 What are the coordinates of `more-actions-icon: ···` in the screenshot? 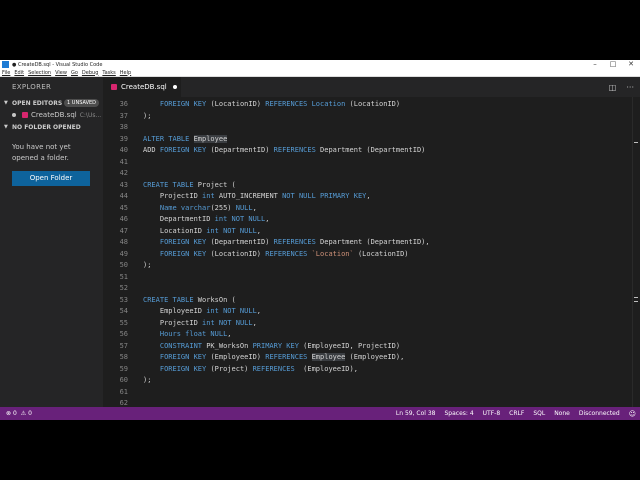 It's located at (630, 87).